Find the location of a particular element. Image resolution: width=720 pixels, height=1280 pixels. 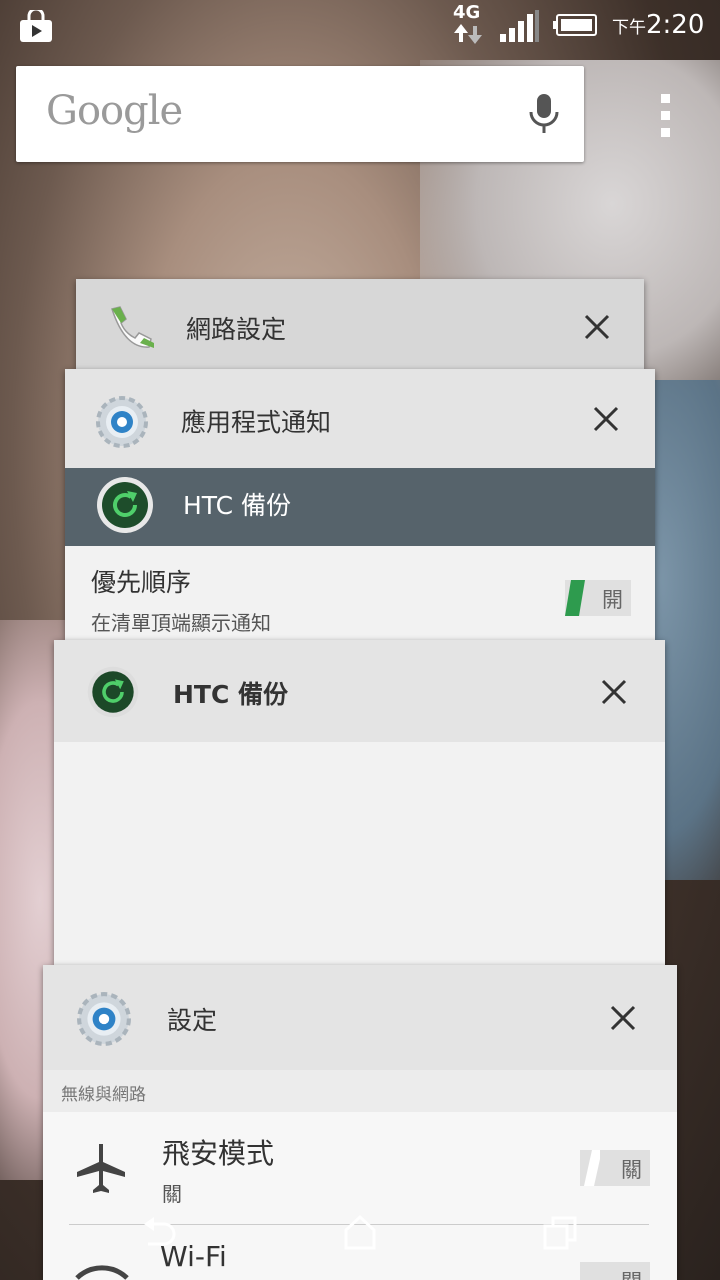

section-header: 無線與網路 is located at coordinates (360, 1091).